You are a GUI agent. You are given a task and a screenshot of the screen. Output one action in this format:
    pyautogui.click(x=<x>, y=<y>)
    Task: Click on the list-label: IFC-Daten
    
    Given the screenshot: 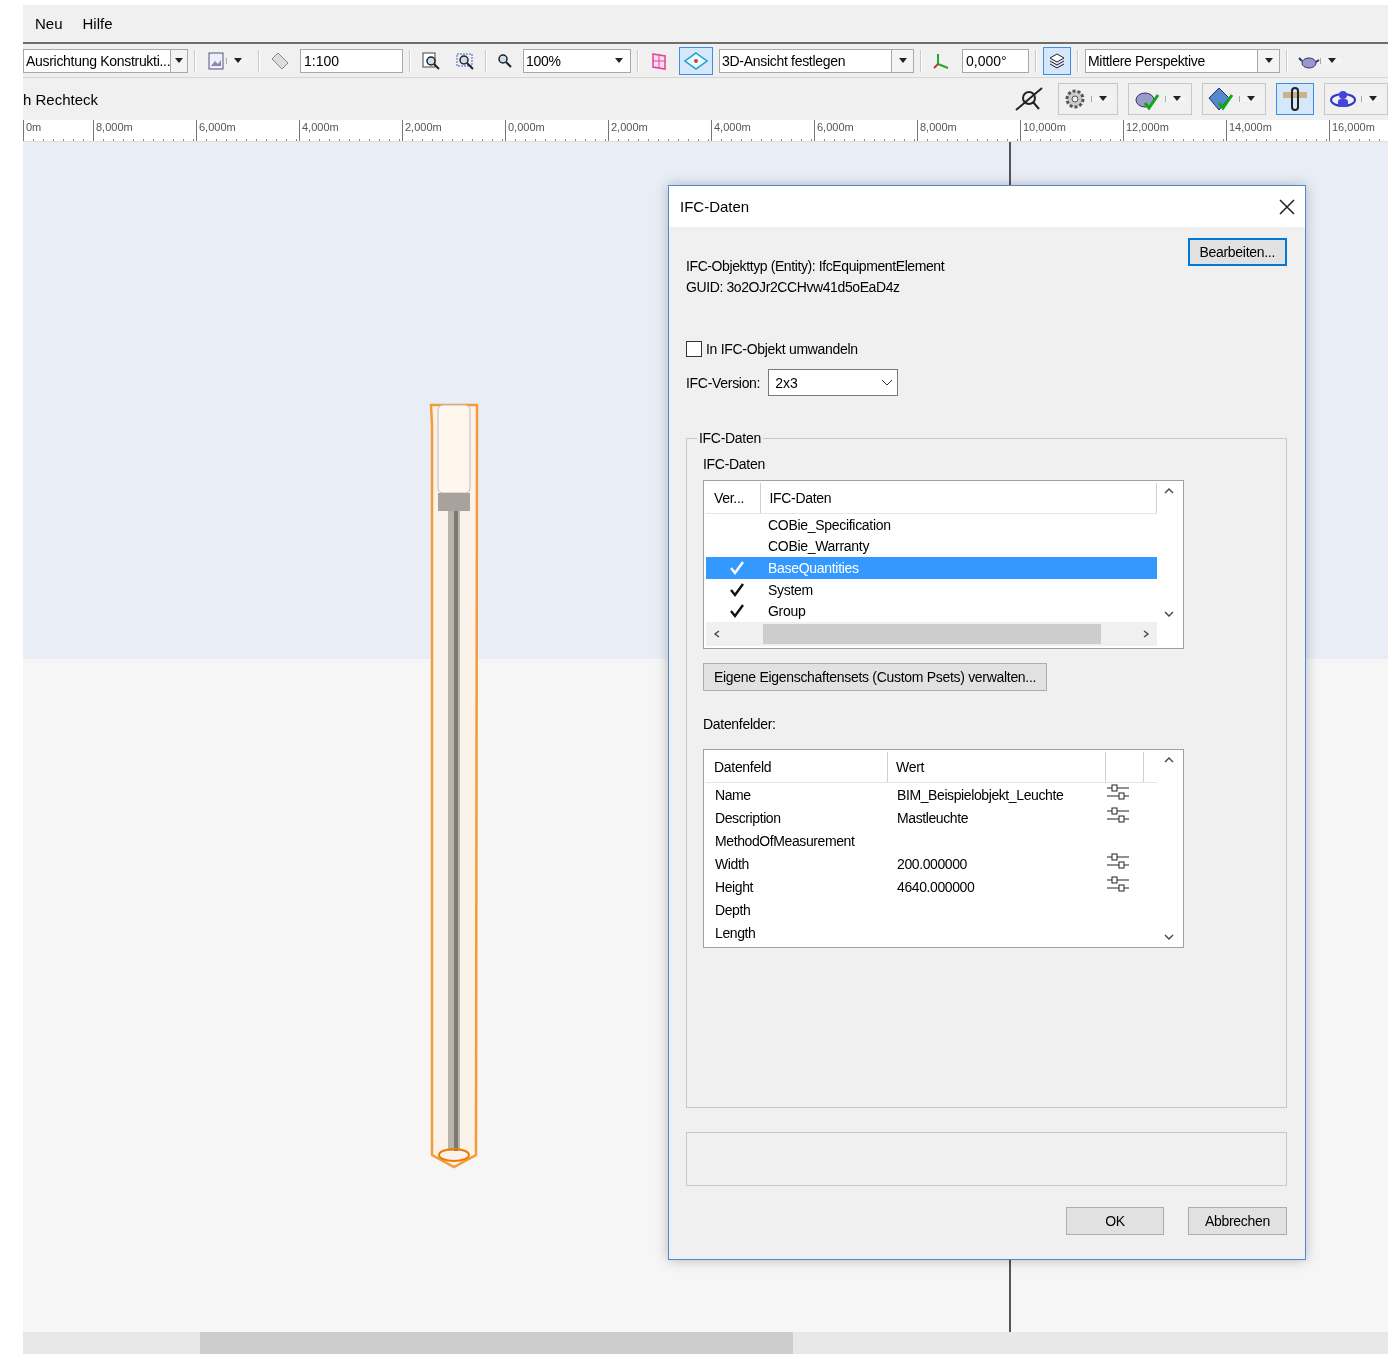 What is the action you would take?
    pyautogui.click(x=734, y=464)
    